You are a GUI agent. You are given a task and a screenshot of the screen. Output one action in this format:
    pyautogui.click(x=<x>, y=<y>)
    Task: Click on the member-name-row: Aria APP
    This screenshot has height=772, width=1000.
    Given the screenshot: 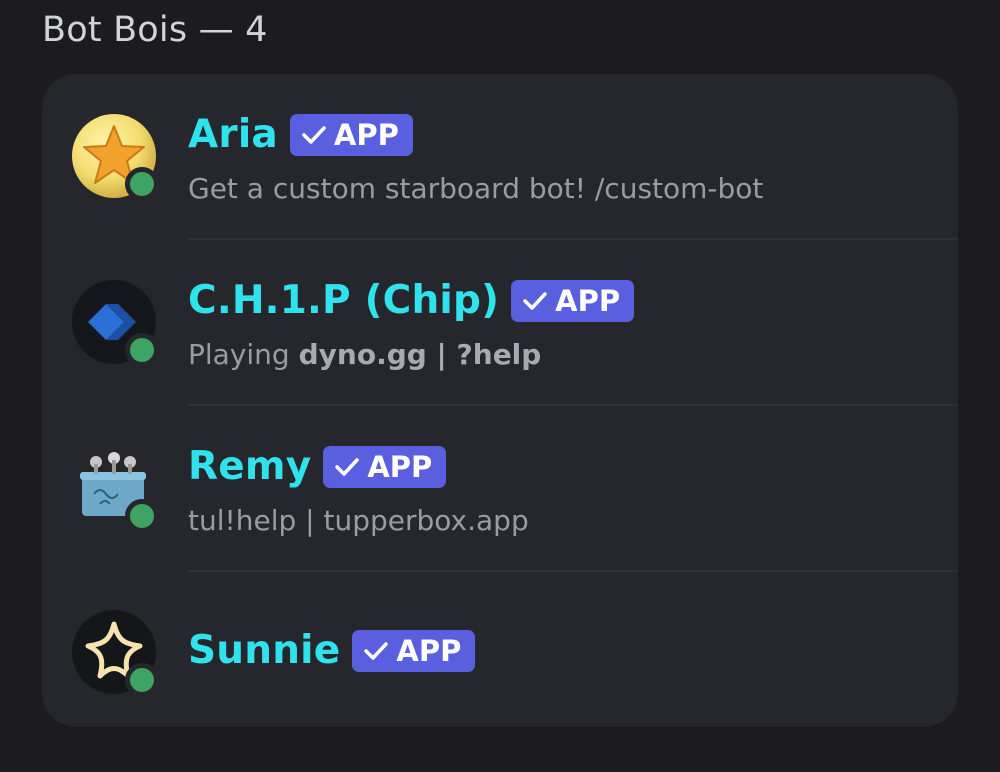 What is the action you would take?
    pyautogui.click(x=300, y=134)
    